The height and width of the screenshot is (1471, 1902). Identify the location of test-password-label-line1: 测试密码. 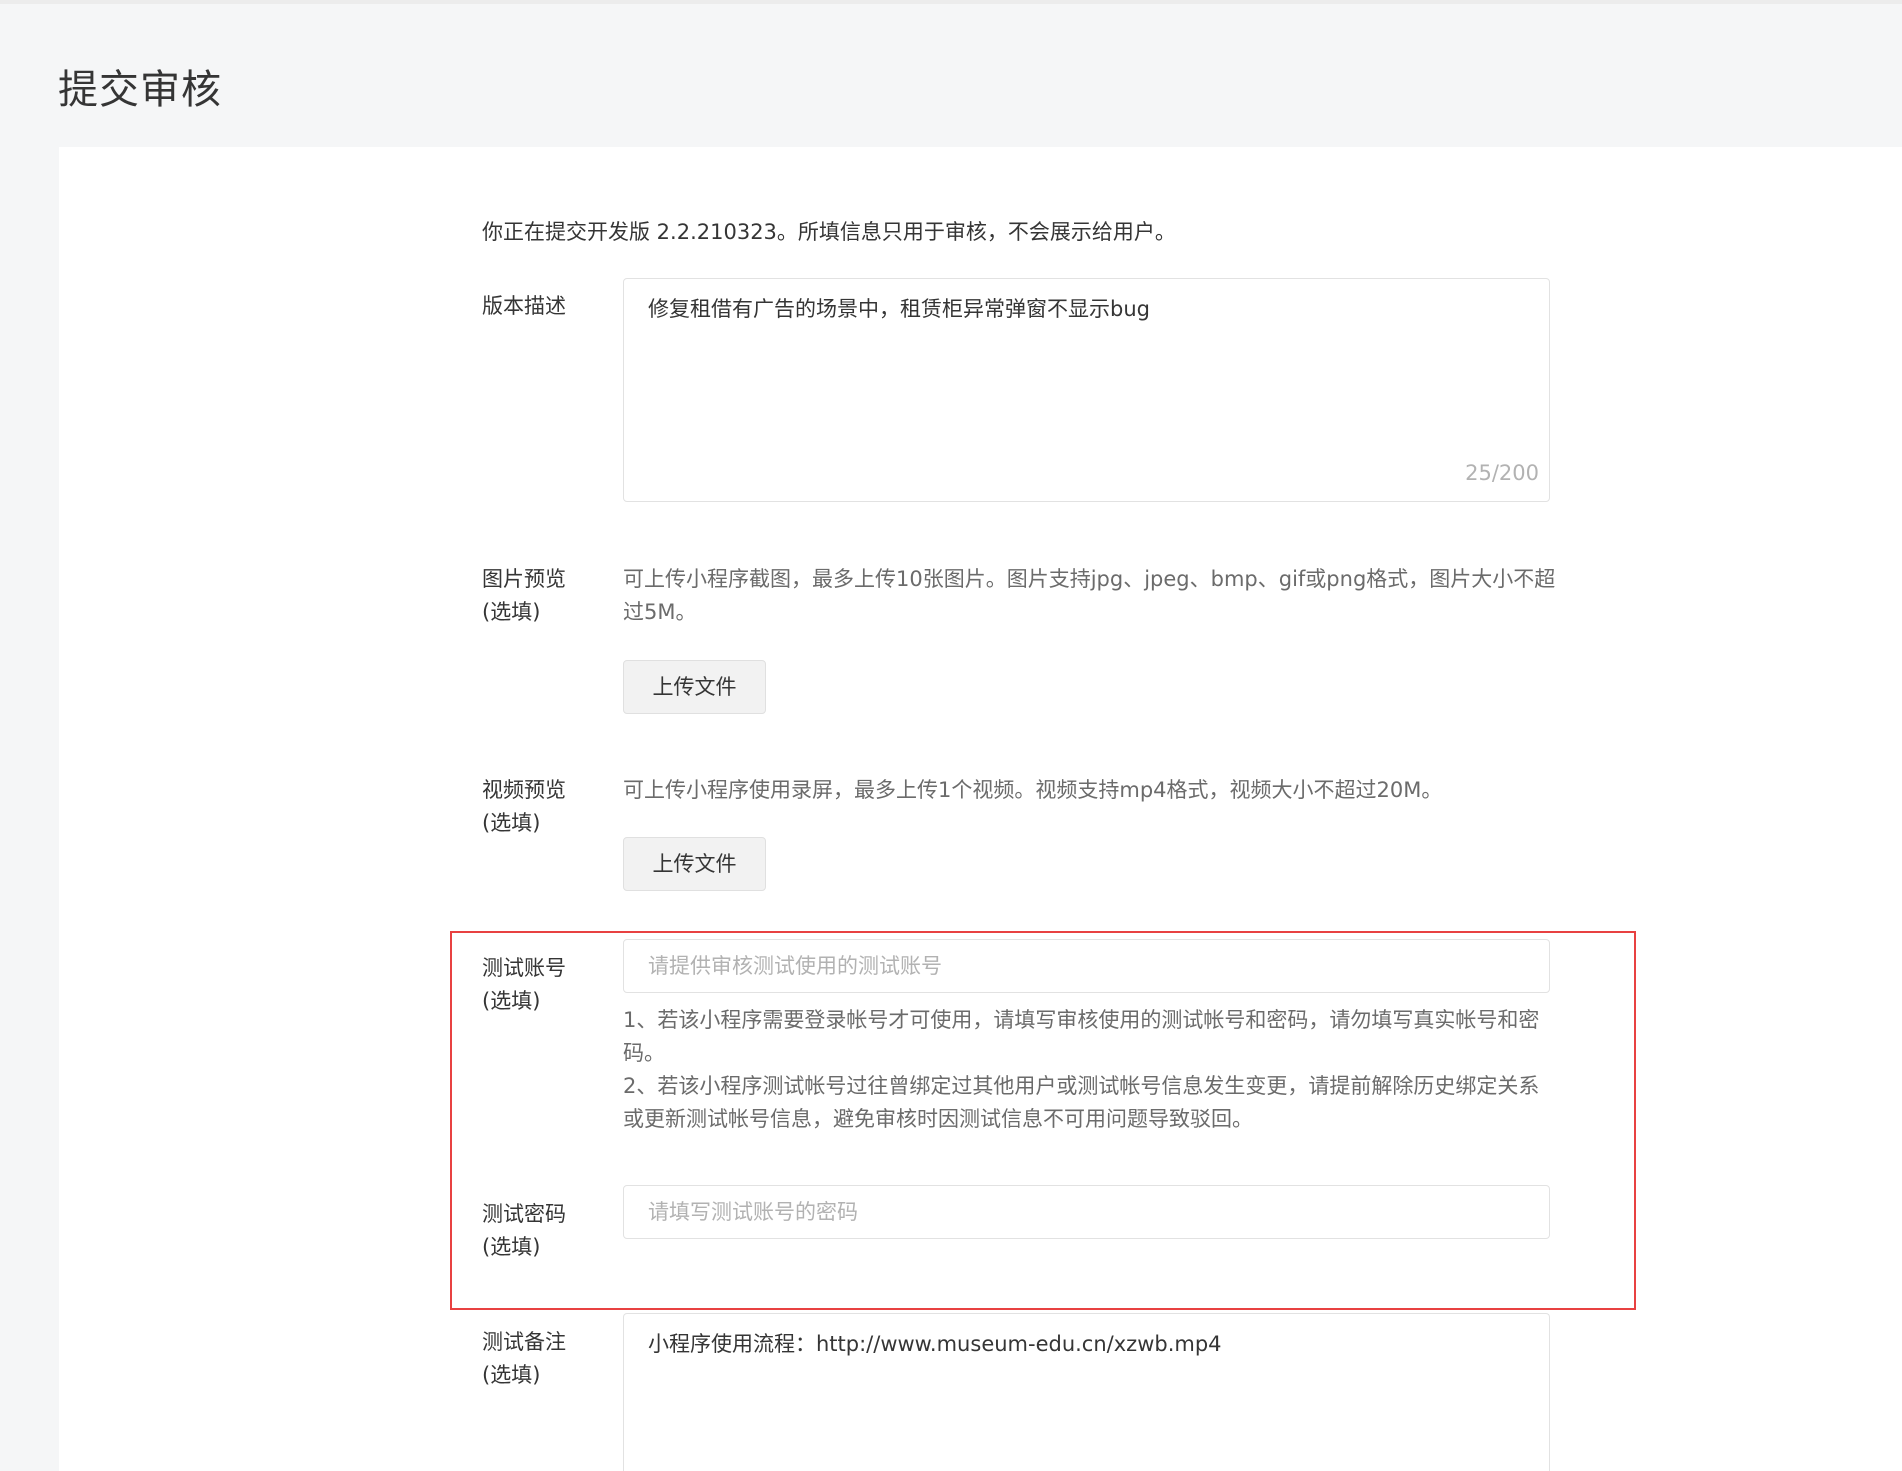
(524, 1214).